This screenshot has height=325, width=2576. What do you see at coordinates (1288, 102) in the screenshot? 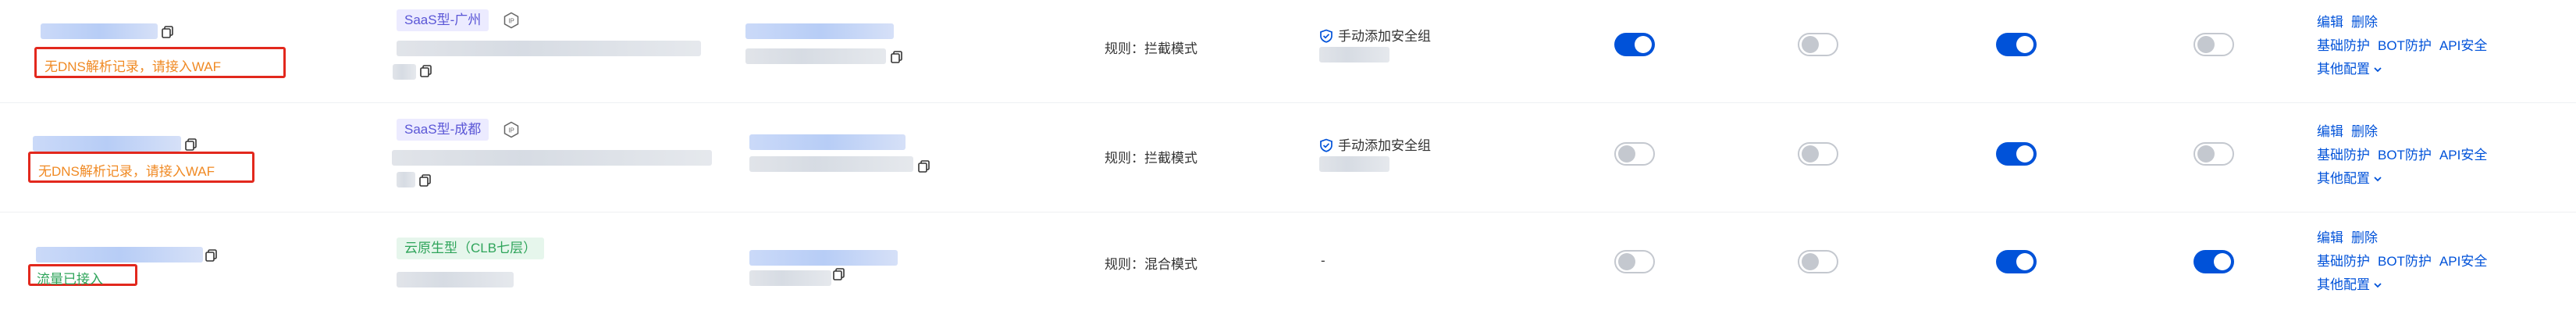
I see `row-divider` at bounding box center [1288, 102].